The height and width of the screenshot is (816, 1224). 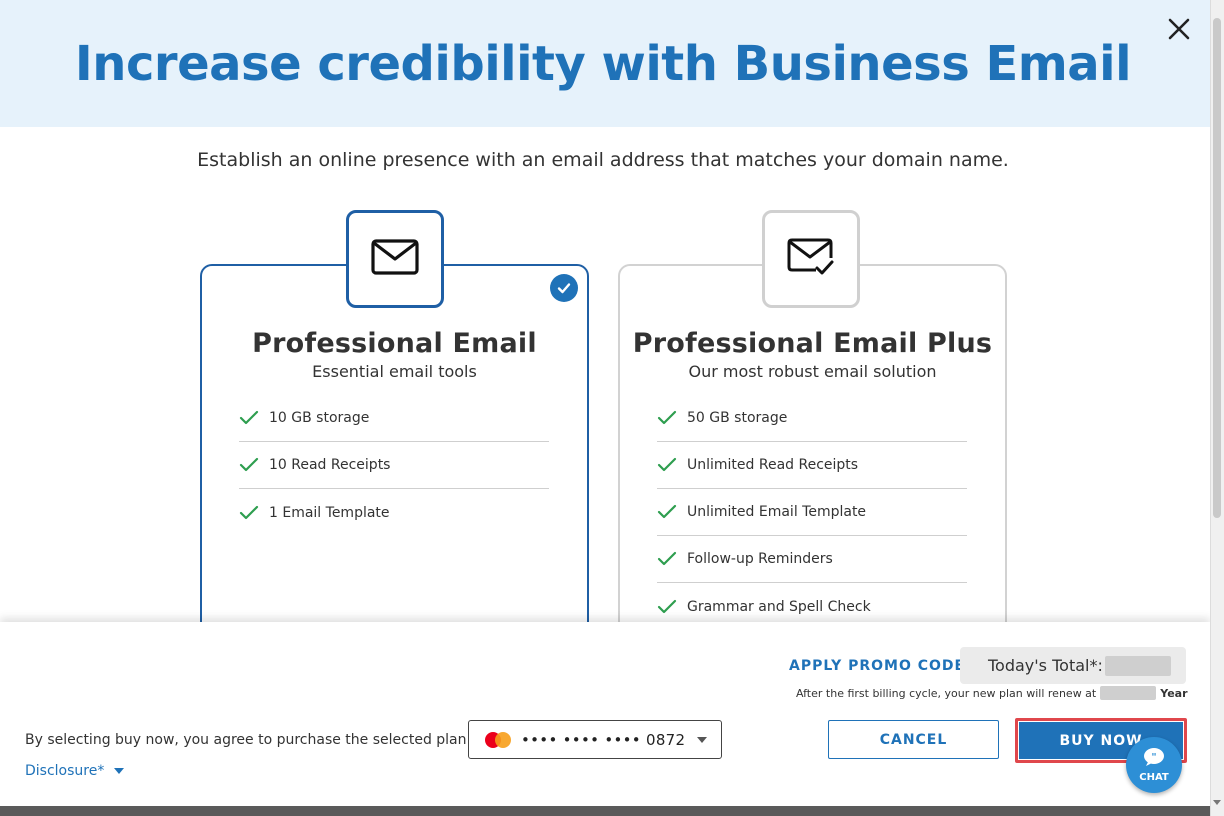 I want to click on todays-total: Today's Total*:, so click(x=1073, y=665).